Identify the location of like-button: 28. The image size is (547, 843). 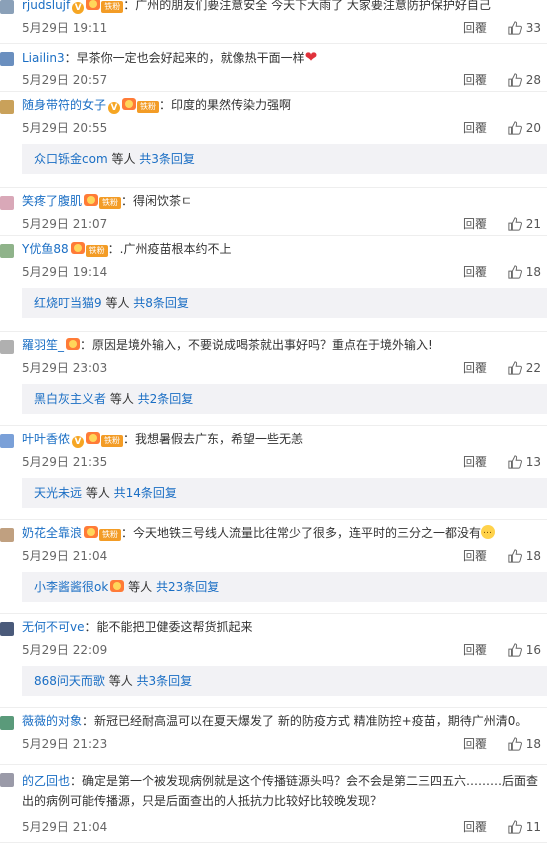
(524, 80).